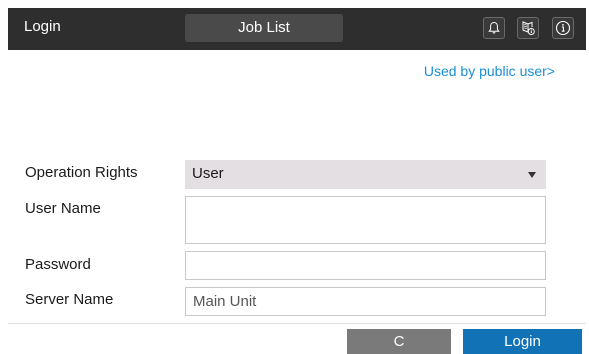  Describe the element at coordinates (42, 26) in the screenshot. I see `page-title: Login` at that location.